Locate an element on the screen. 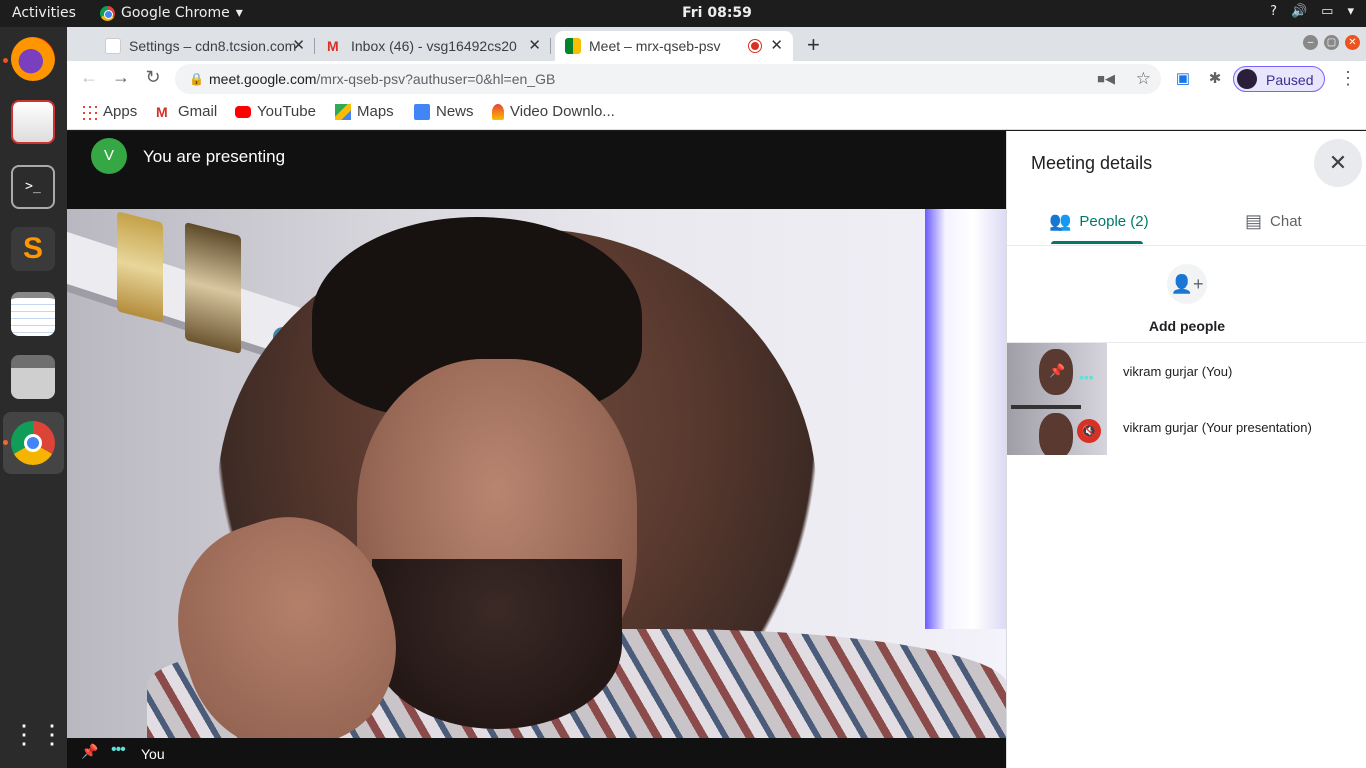  bookmark-news: News is located at coordinates (444, 111).